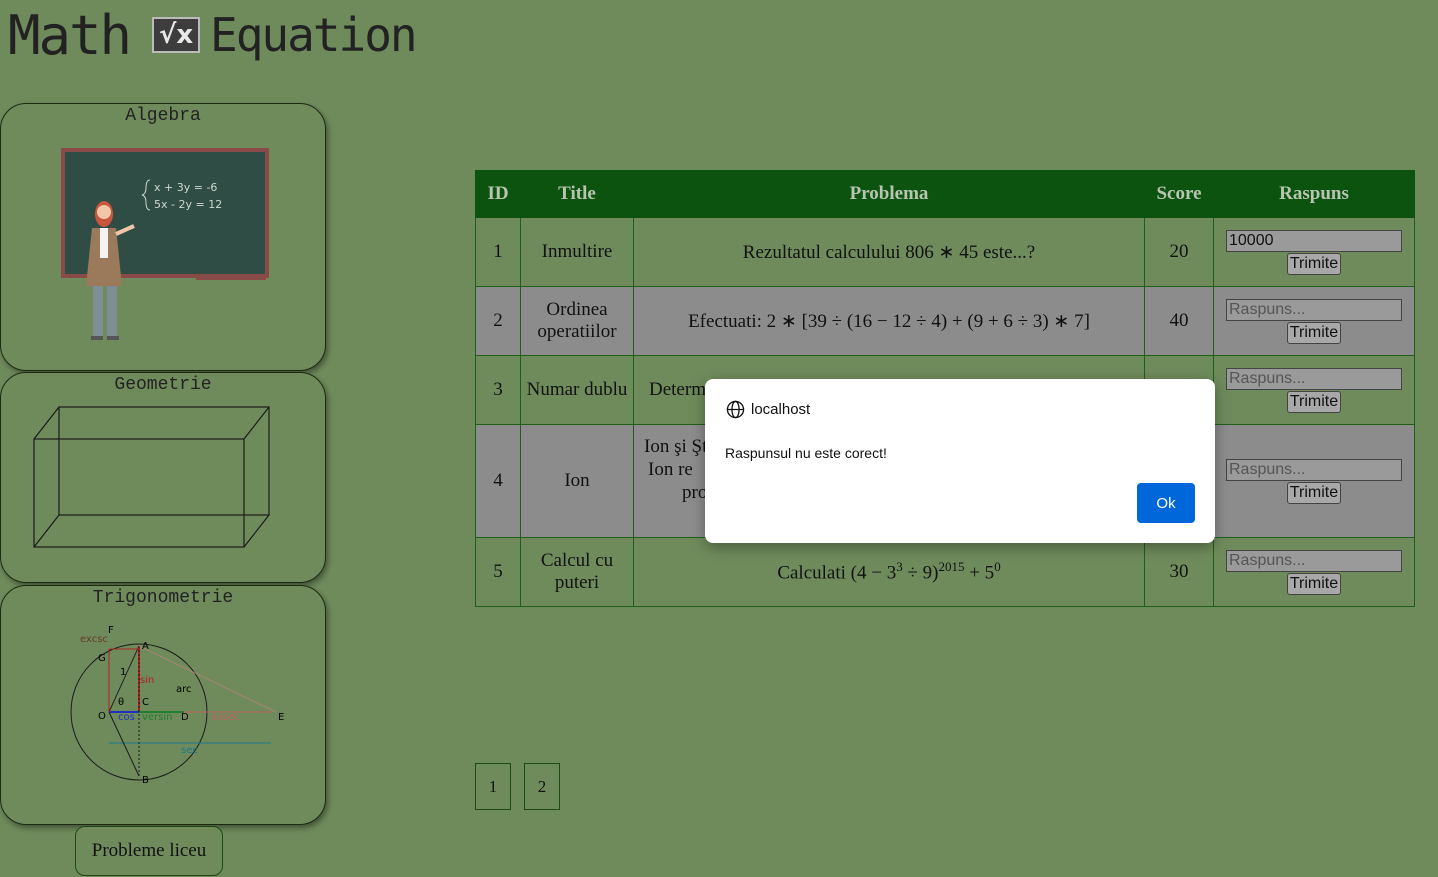 This screenshot has height=877, width=1438. I want to click on board-equation-1: x + 3y = -6, so click(185, 187).